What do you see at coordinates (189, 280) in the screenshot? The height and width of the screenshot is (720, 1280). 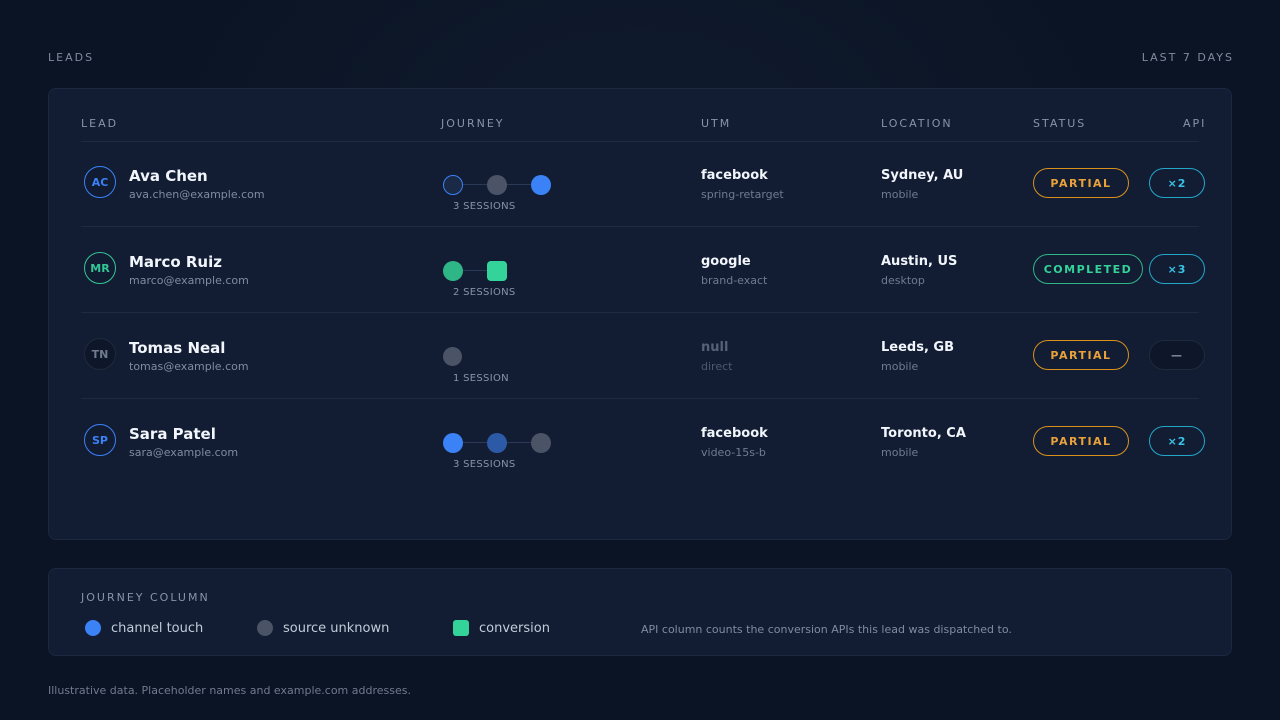 I see `lead-email: marco@example.com` at bounding box center [189, 280].